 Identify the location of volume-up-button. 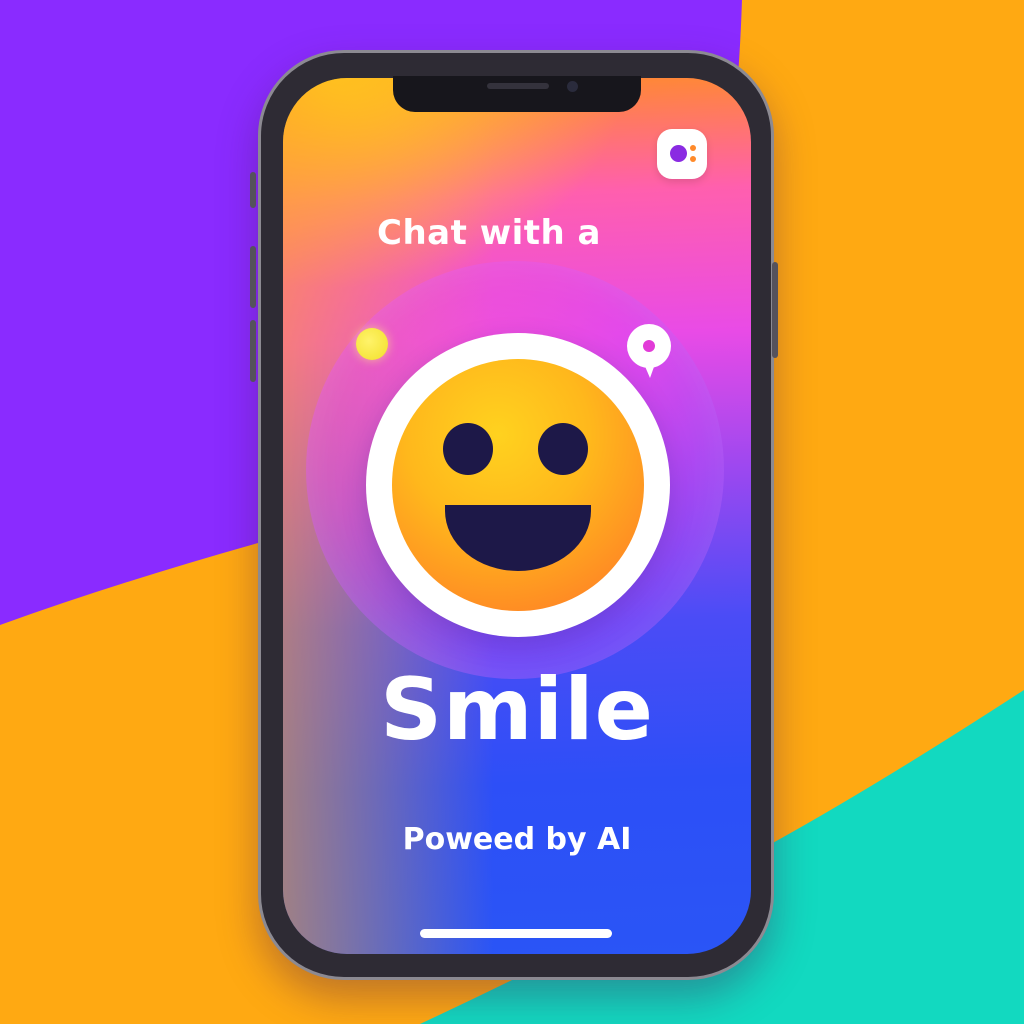
(253, 277).